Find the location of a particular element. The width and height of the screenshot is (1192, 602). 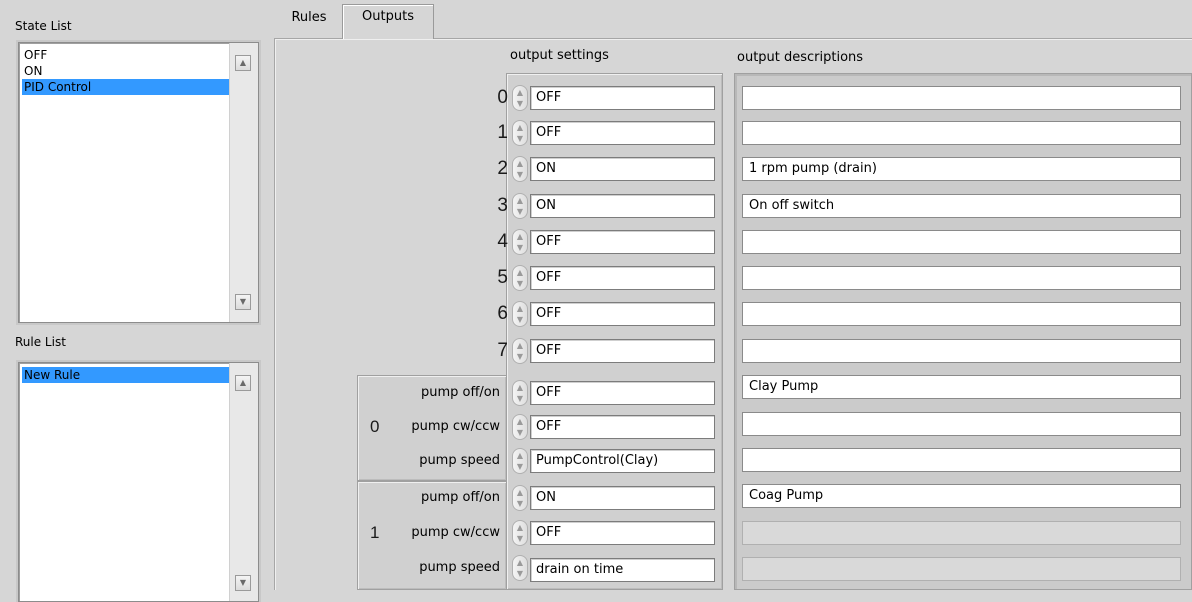

rule-list: New Rule ▲ ▼ is located at coordinates (138, 482).